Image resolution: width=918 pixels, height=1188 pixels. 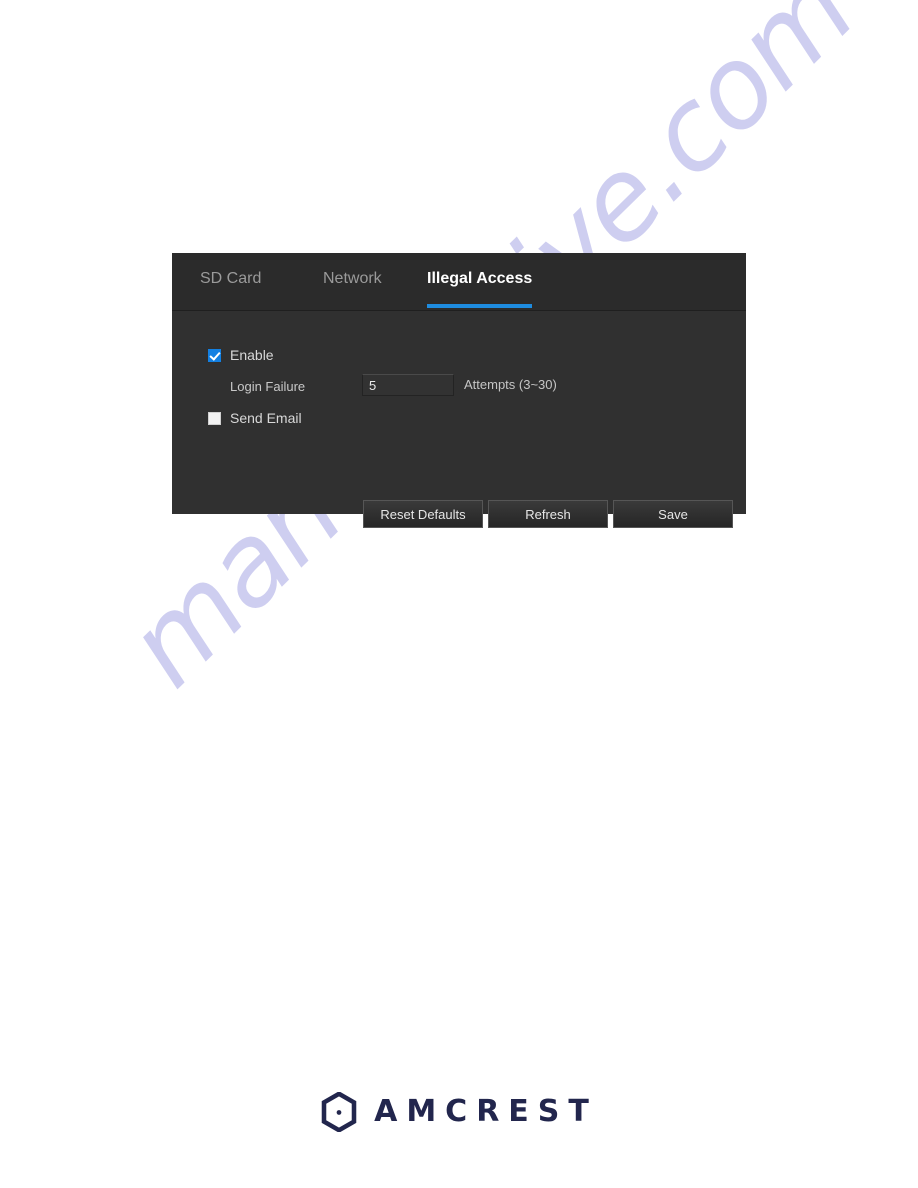 What do you see at coordinates (352, 282) in the screenshot?
I see `tab-network: Network` at bounding box center [352, 282].